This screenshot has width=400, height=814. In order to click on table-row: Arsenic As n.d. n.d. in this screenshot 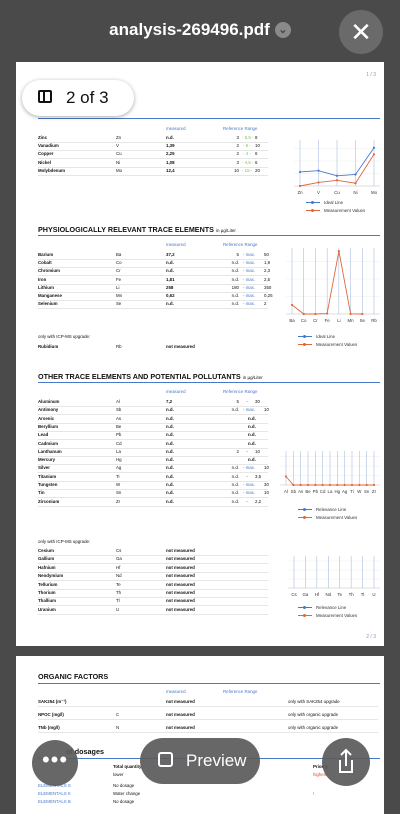, I will do `click(153, 419)`.